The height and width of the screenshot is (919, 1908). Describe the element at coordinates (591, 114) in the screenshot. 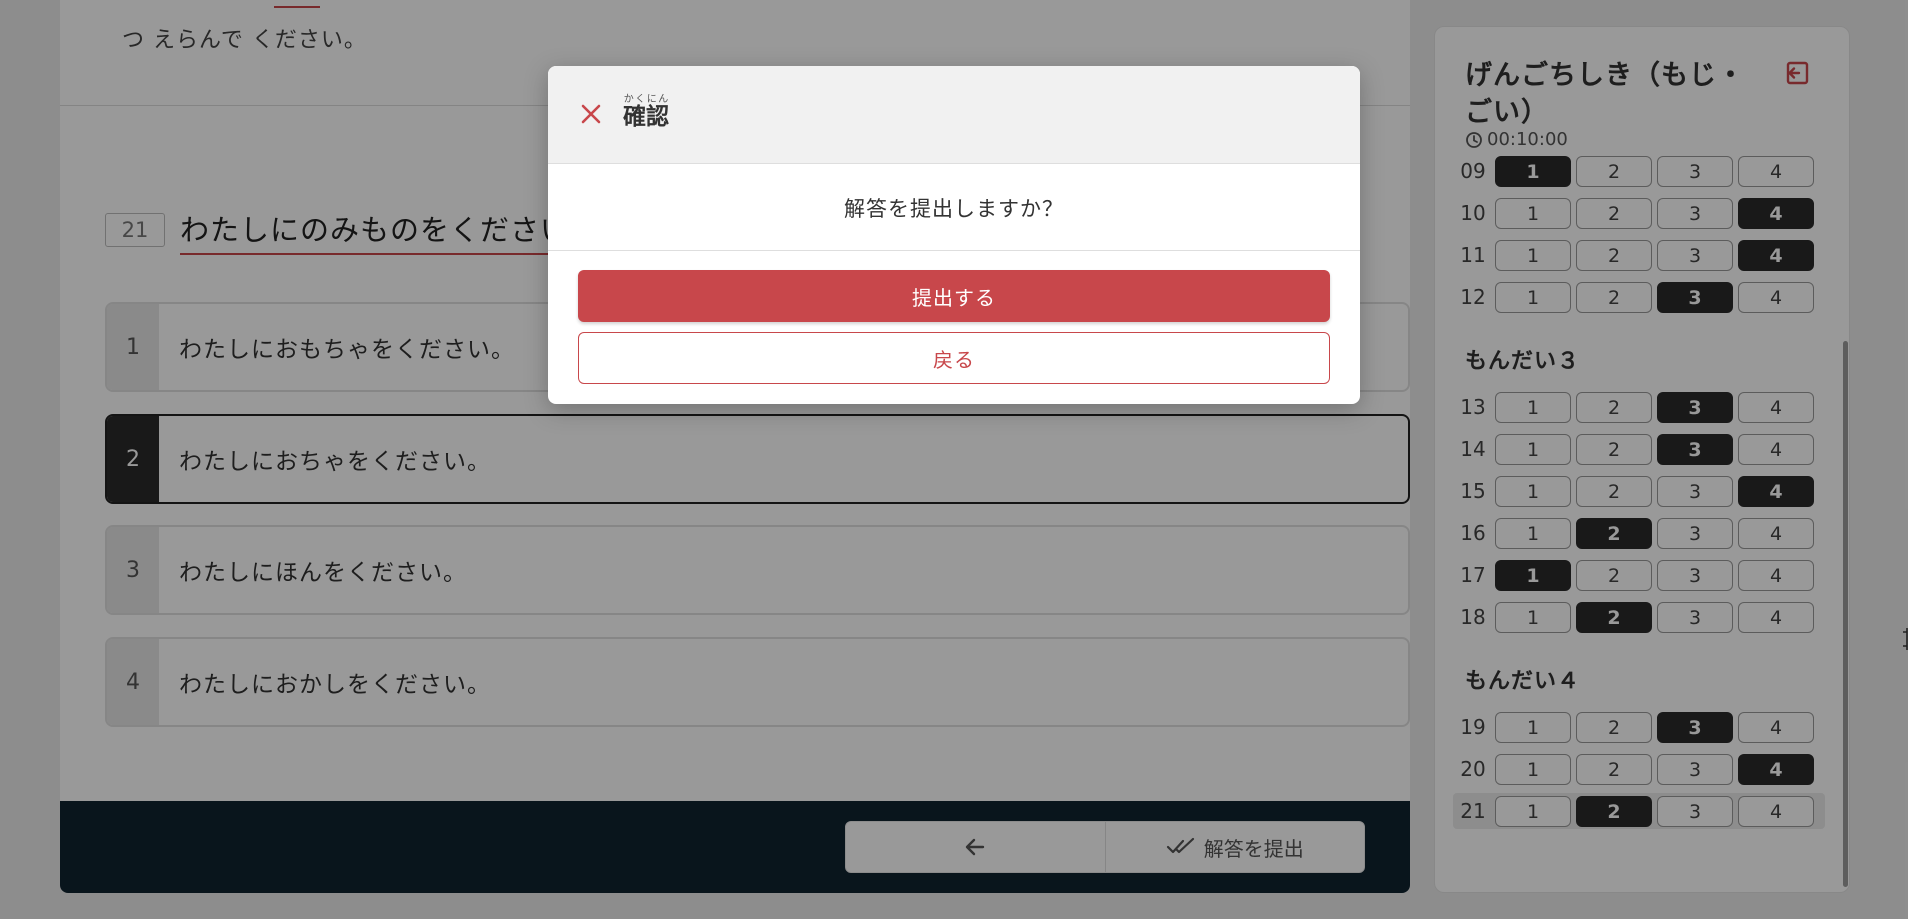

I see `close-icon` at that location.